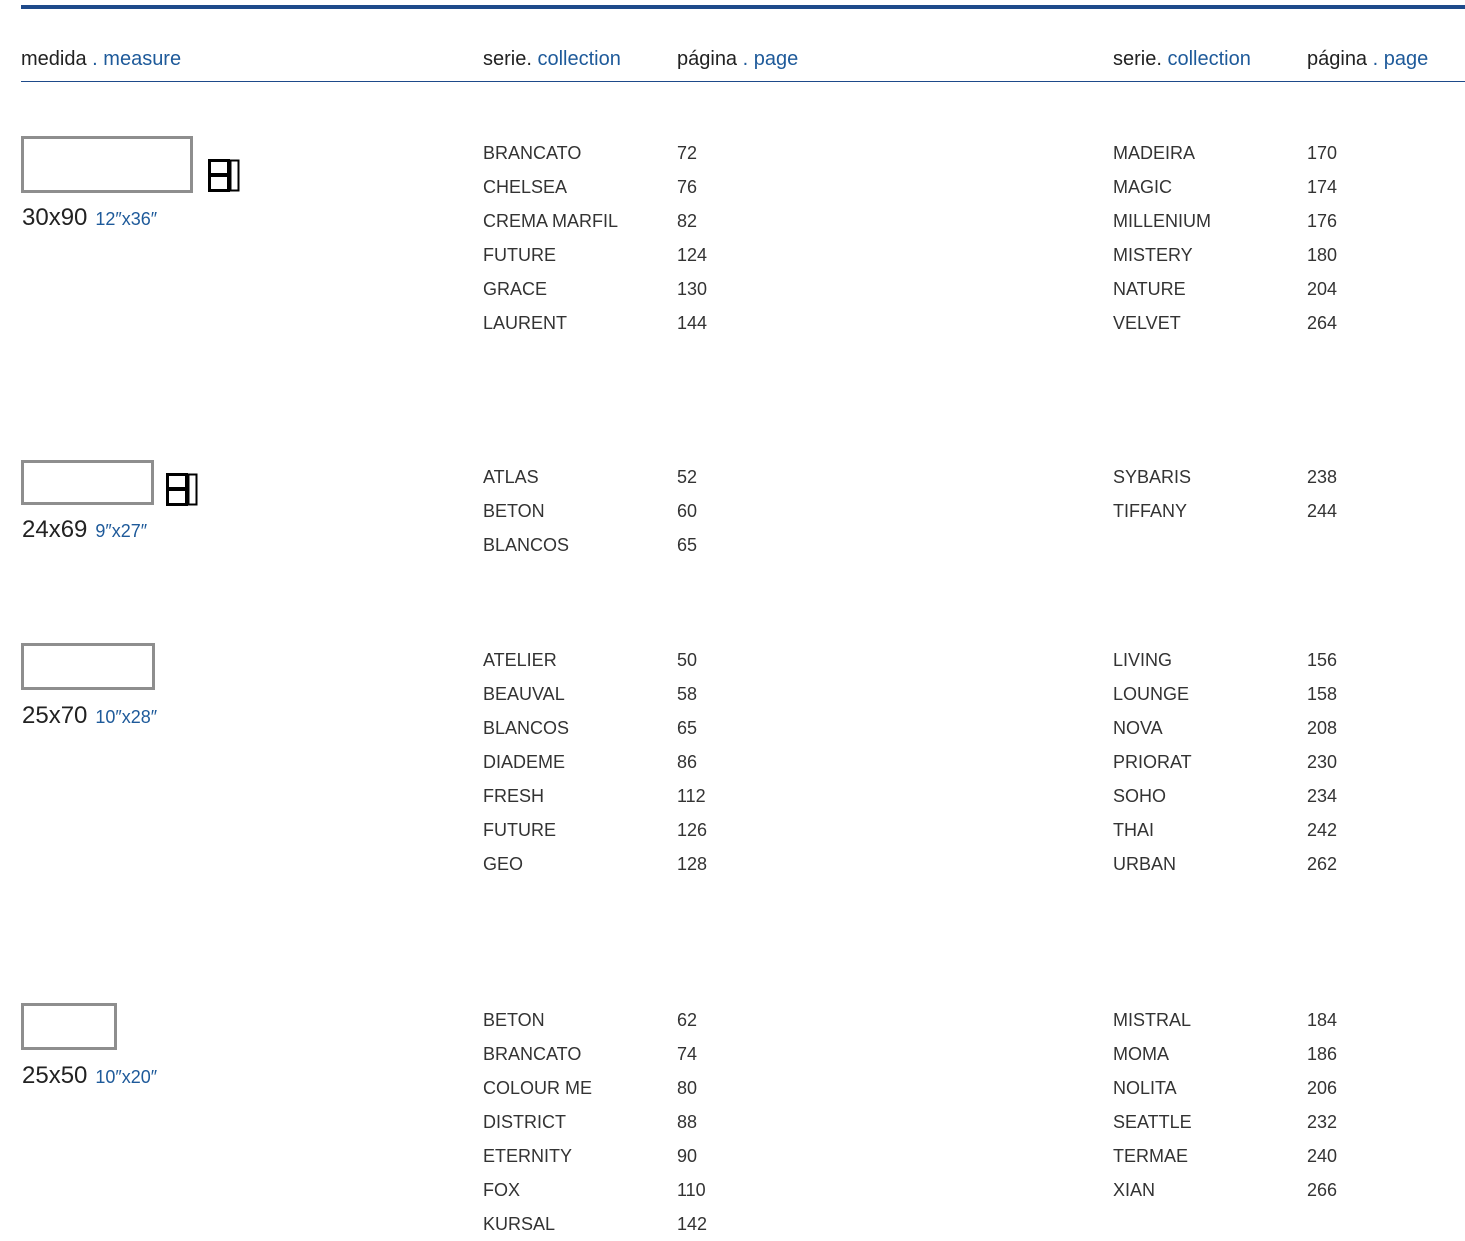 Image resolution: width=1465 pixels, height=1241 pixels. What do you see at coordinates (692, 864) in the screenshot?
I see `page-number: 128` at bounding box center [692, 864].